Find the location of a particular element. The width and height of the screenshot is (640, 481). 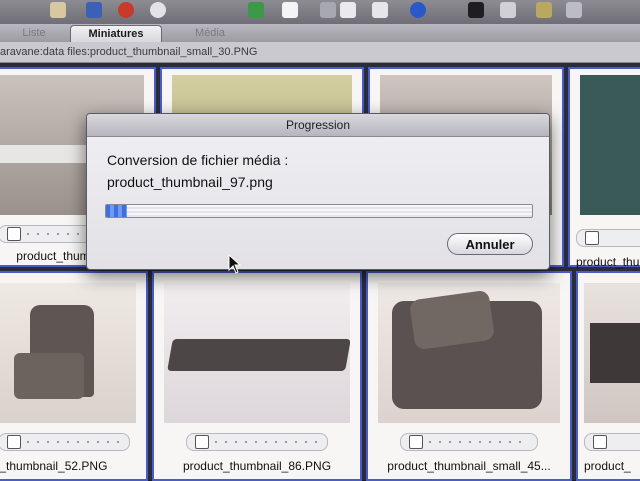

thumbnail-cell: product_ is located at coordinates (608, 376).